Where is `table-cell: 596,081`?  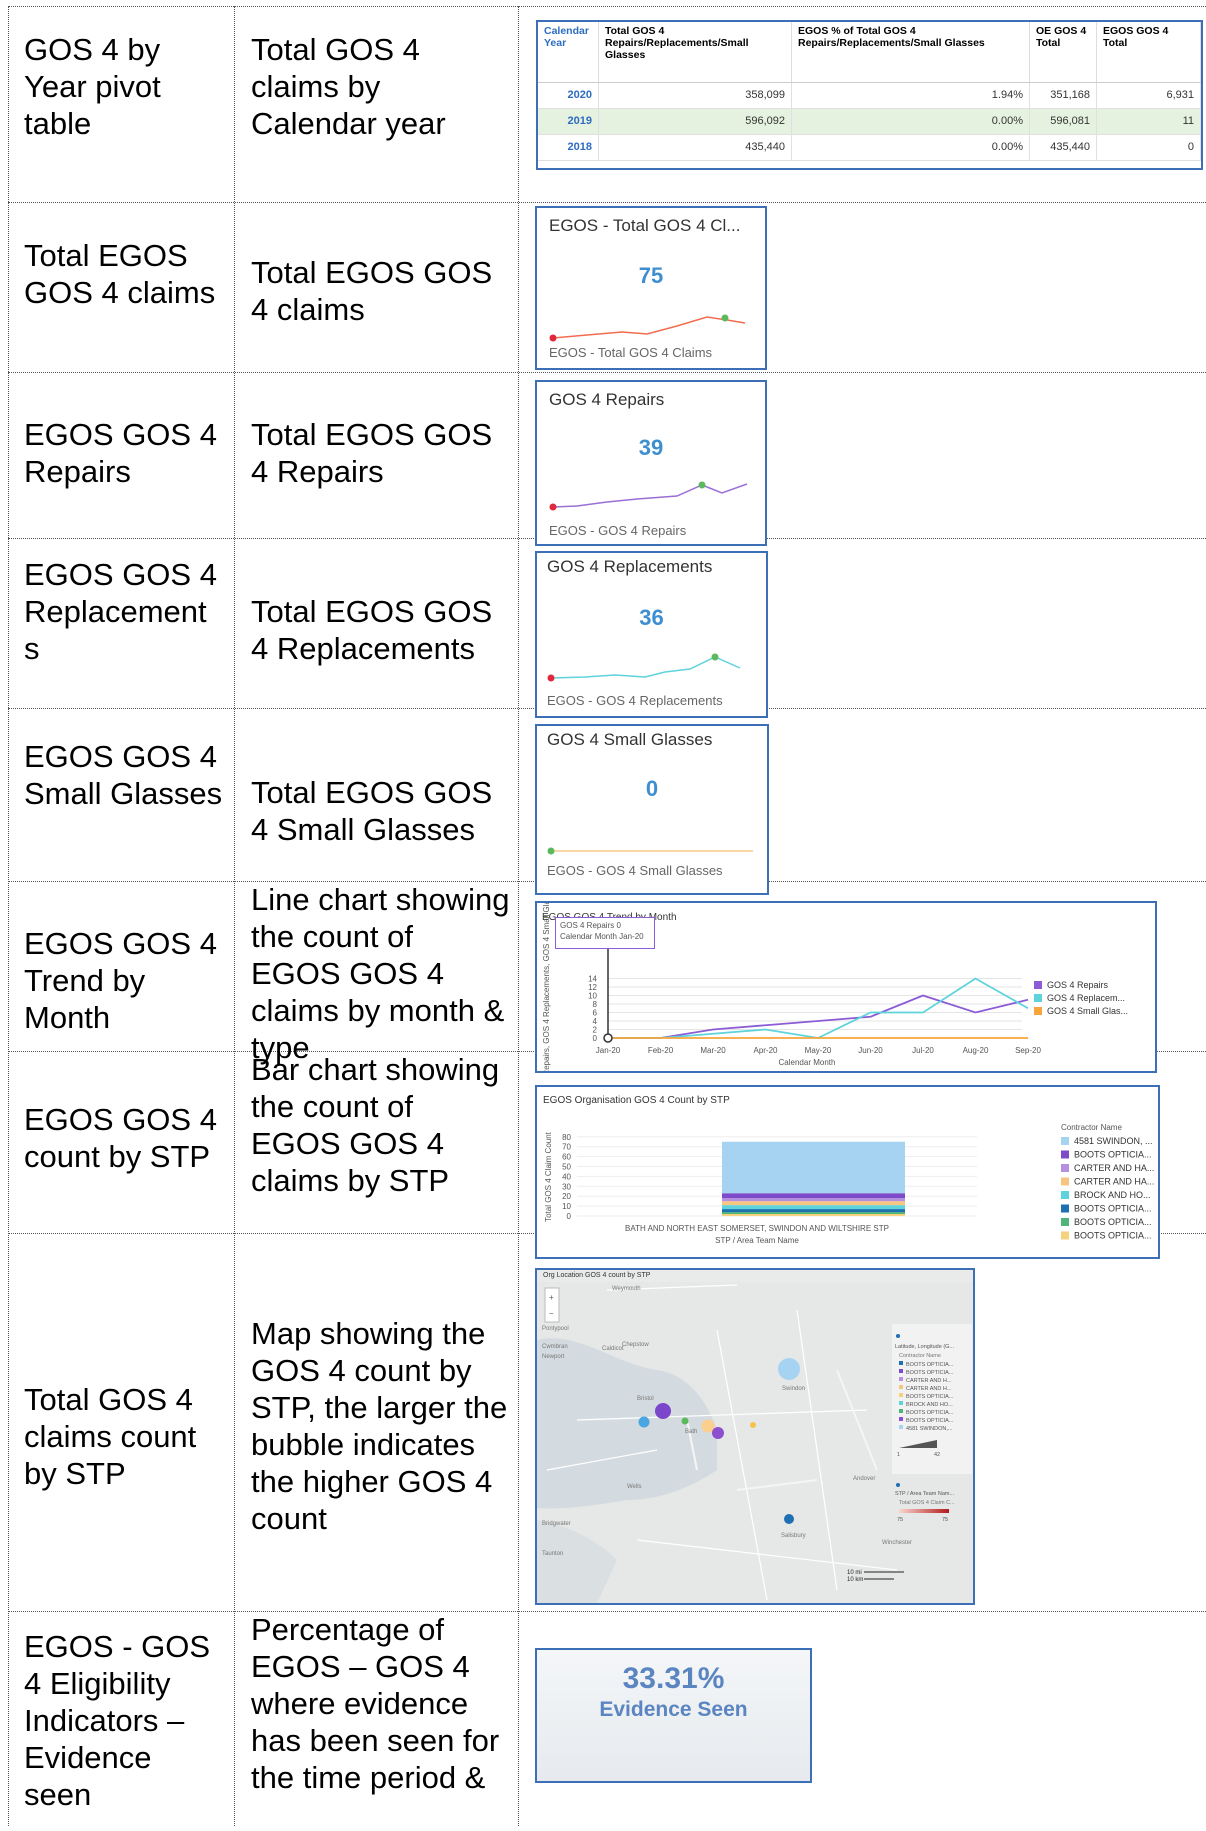 table-cell: 596,081 is located at coordinates (1063, 121).